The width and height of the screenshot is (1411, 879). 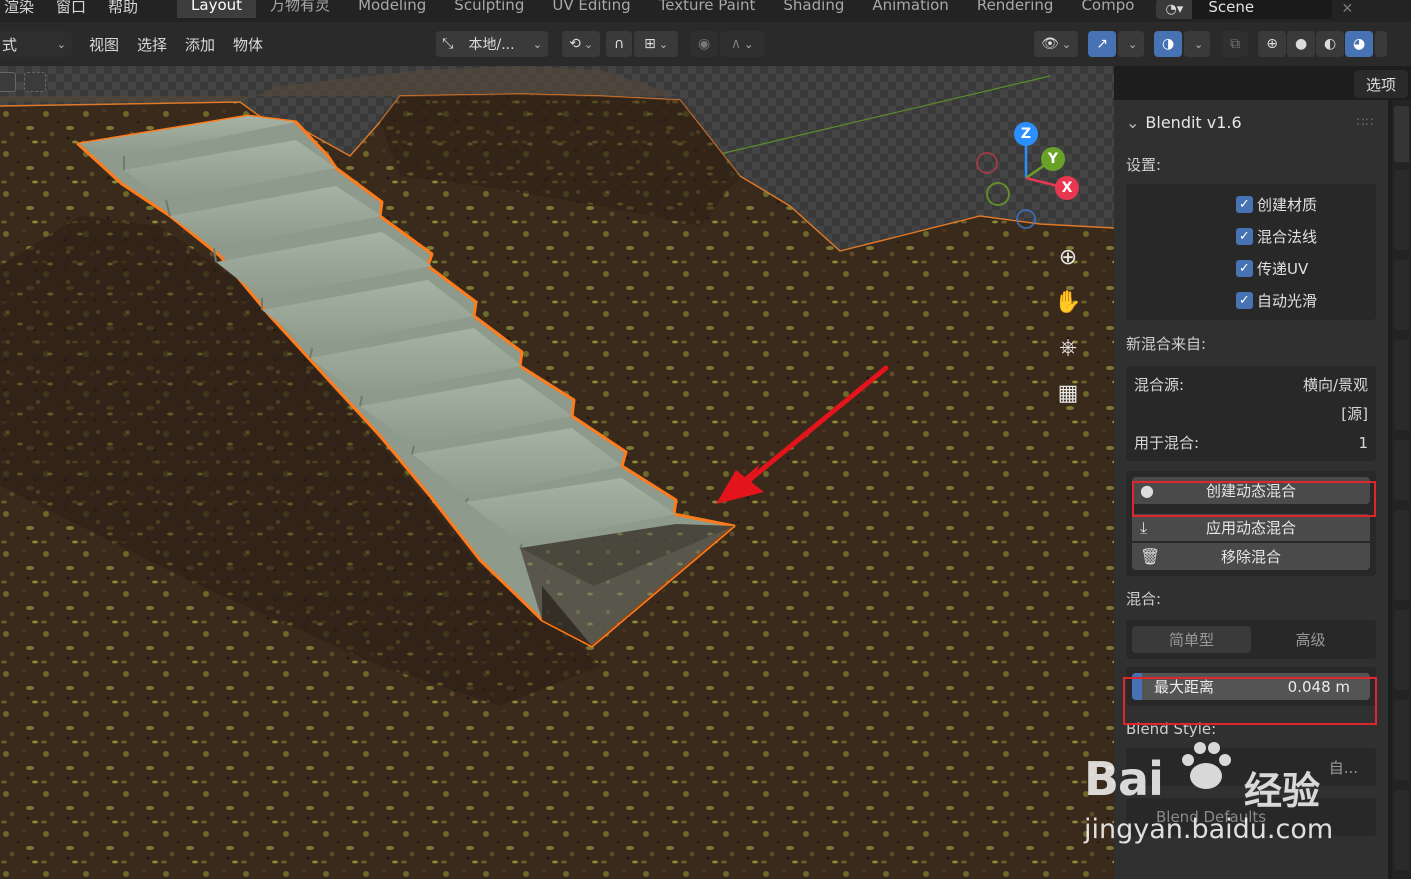 I want to click on snap-toggle: ∩, so click(x=619, y=44).